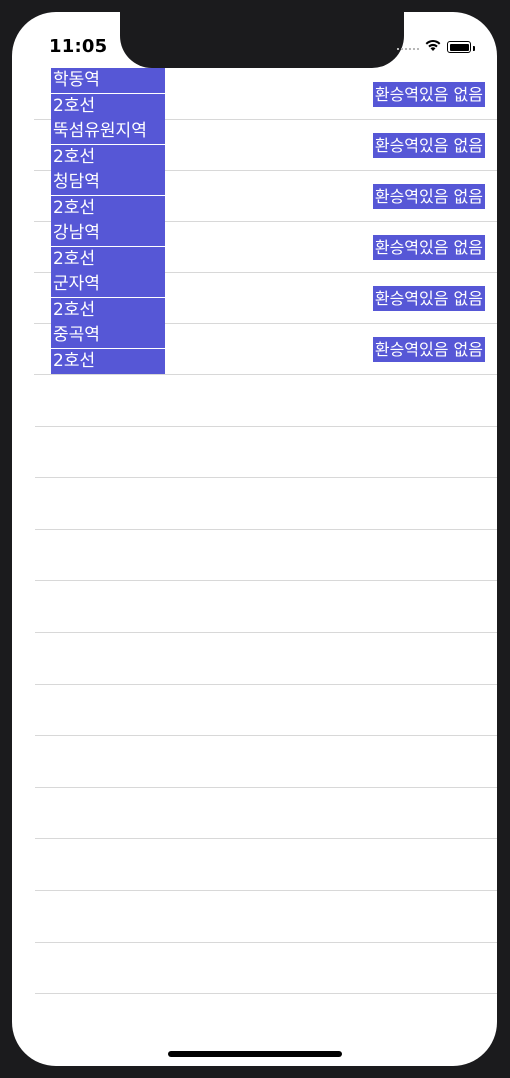 The width and height of the screenshot is (510, 1078). I want to click on station-label-box: 중곡역 2호선, so click(108, 349).